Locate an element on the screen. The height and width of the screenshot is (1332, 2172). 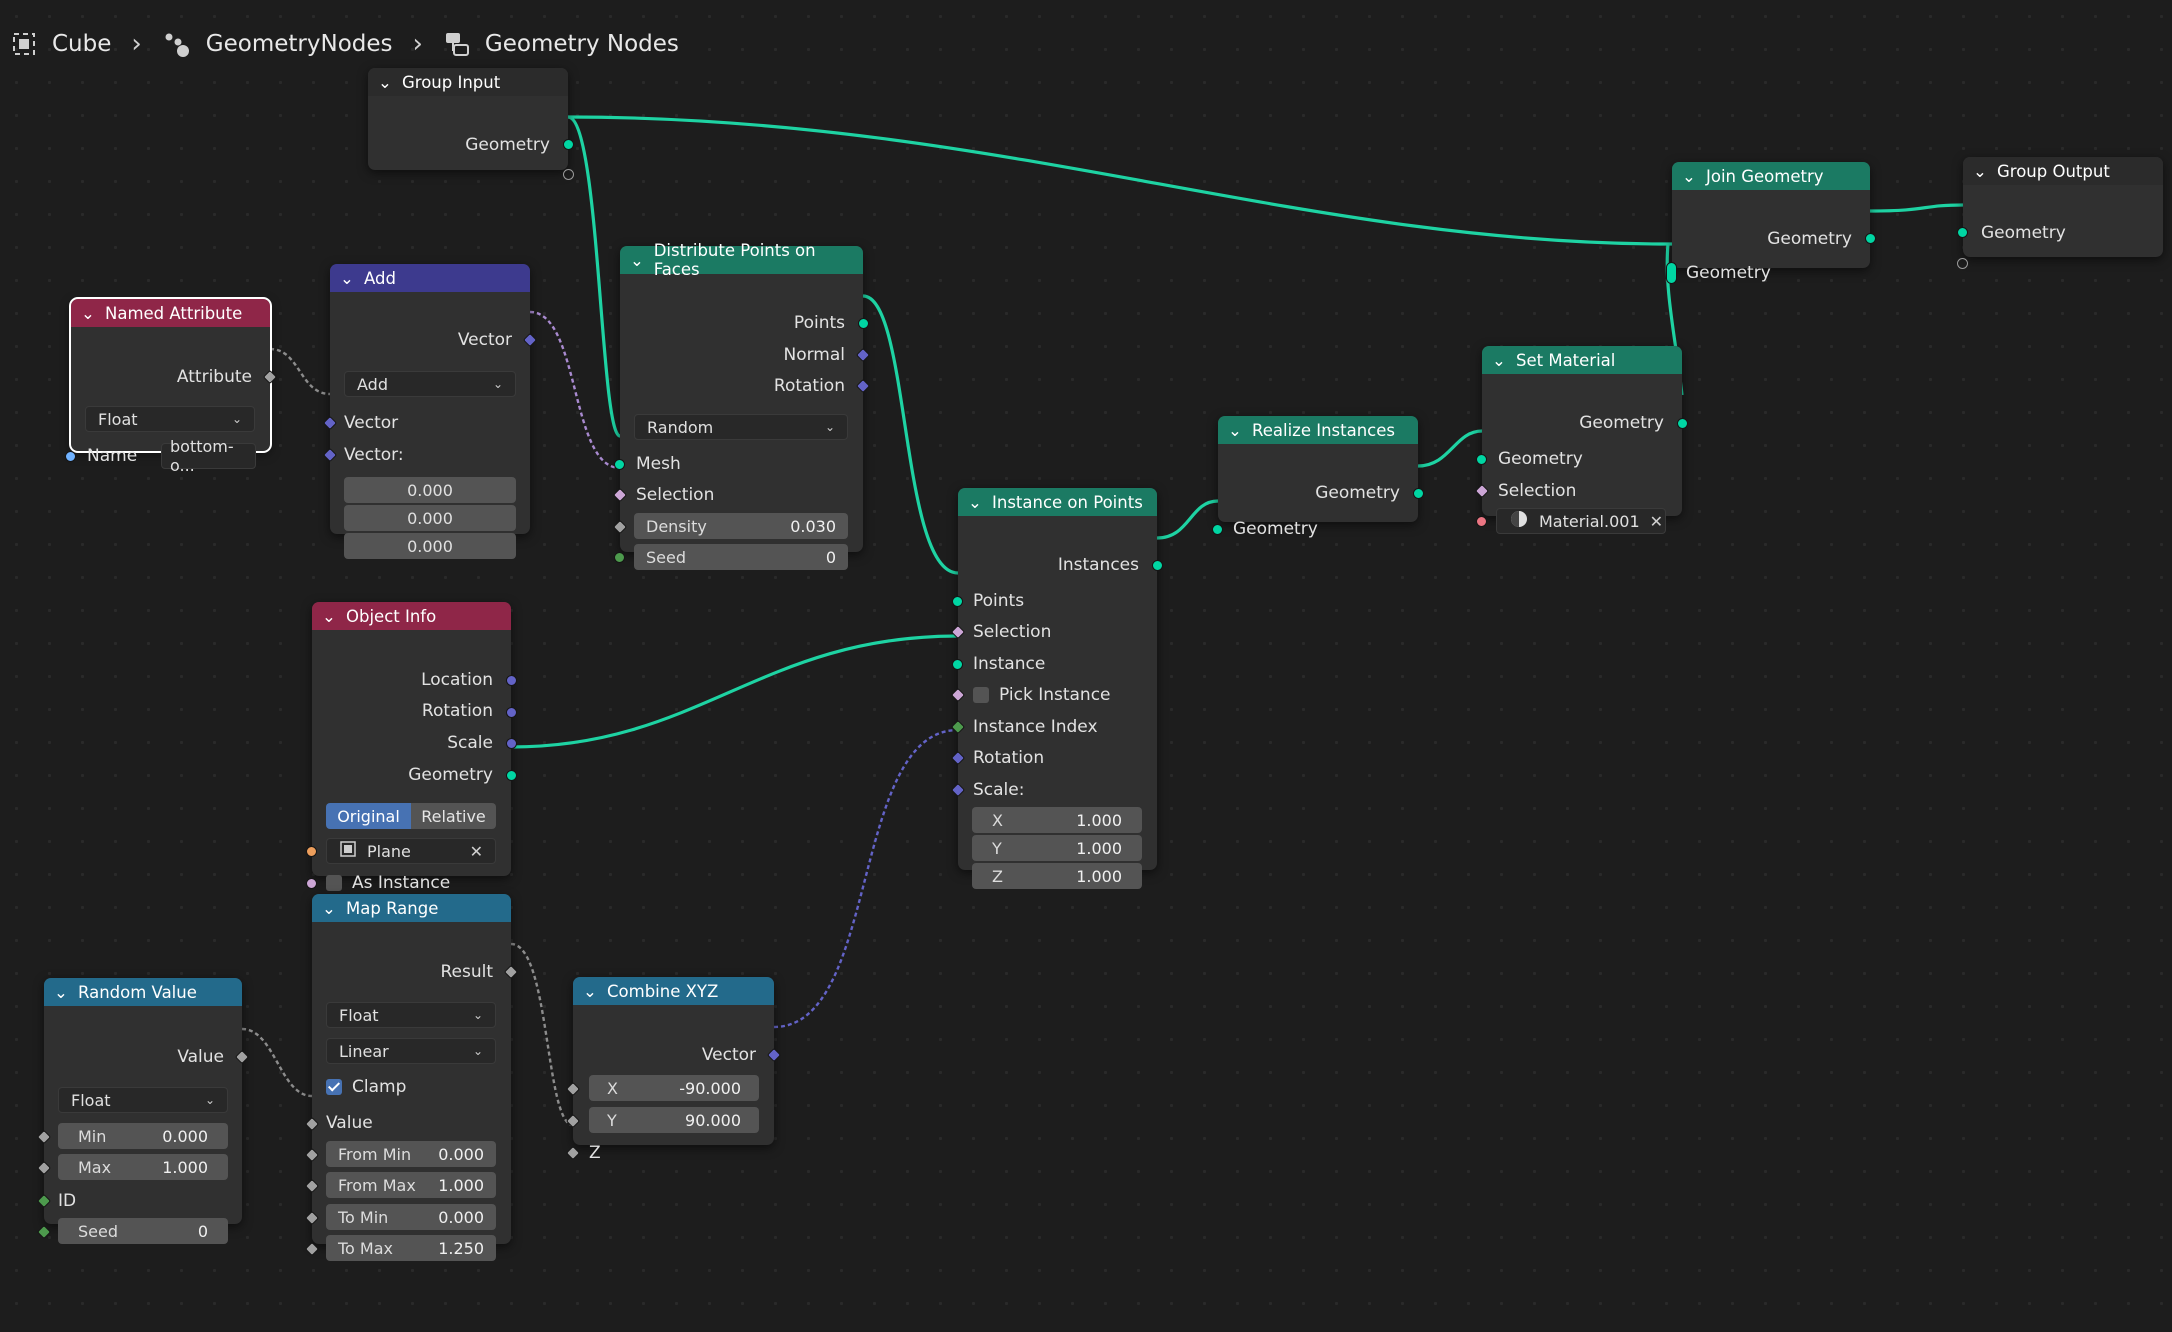
interpolation-dropdown: Linear ⌄ is located at coordinates (411, 1051).